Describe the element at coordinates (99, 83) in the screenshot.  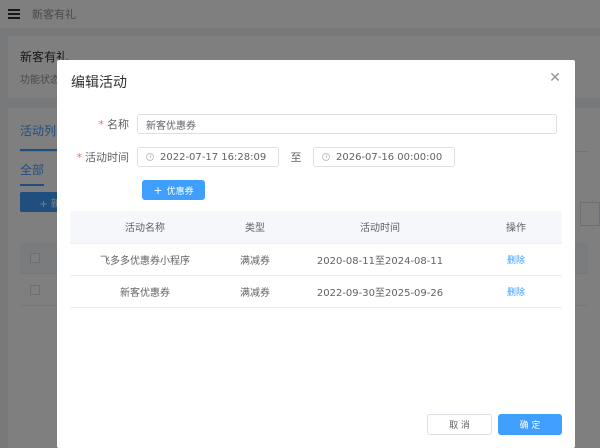
I see `dialog-title: 编辑活动` at that location.